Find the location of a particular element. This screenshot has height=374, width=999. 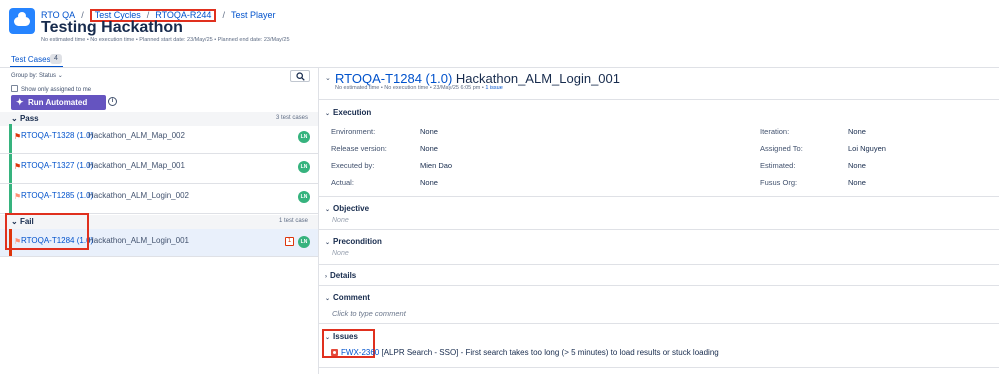

group-name: ⌄ Pass is located at coordinates (25, 118).